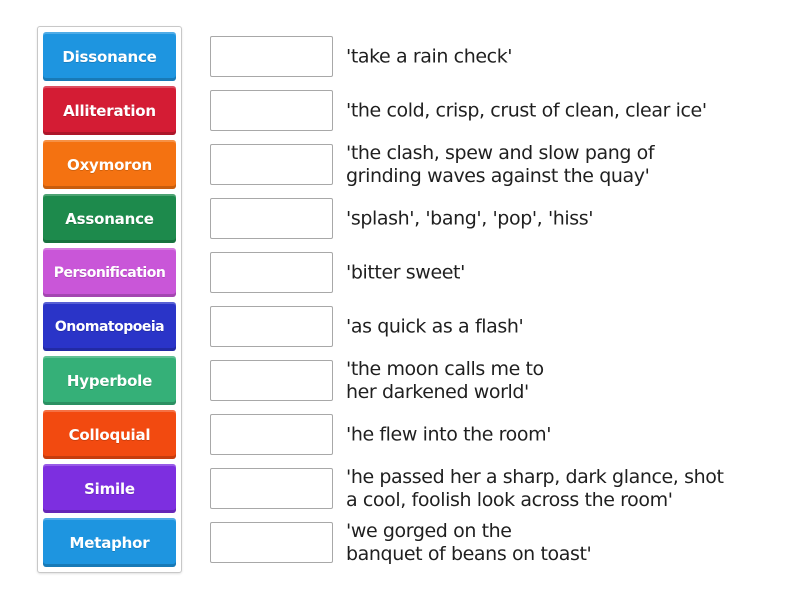  I want to click on clue-text: 'bitter sweet', so click(405, 273).